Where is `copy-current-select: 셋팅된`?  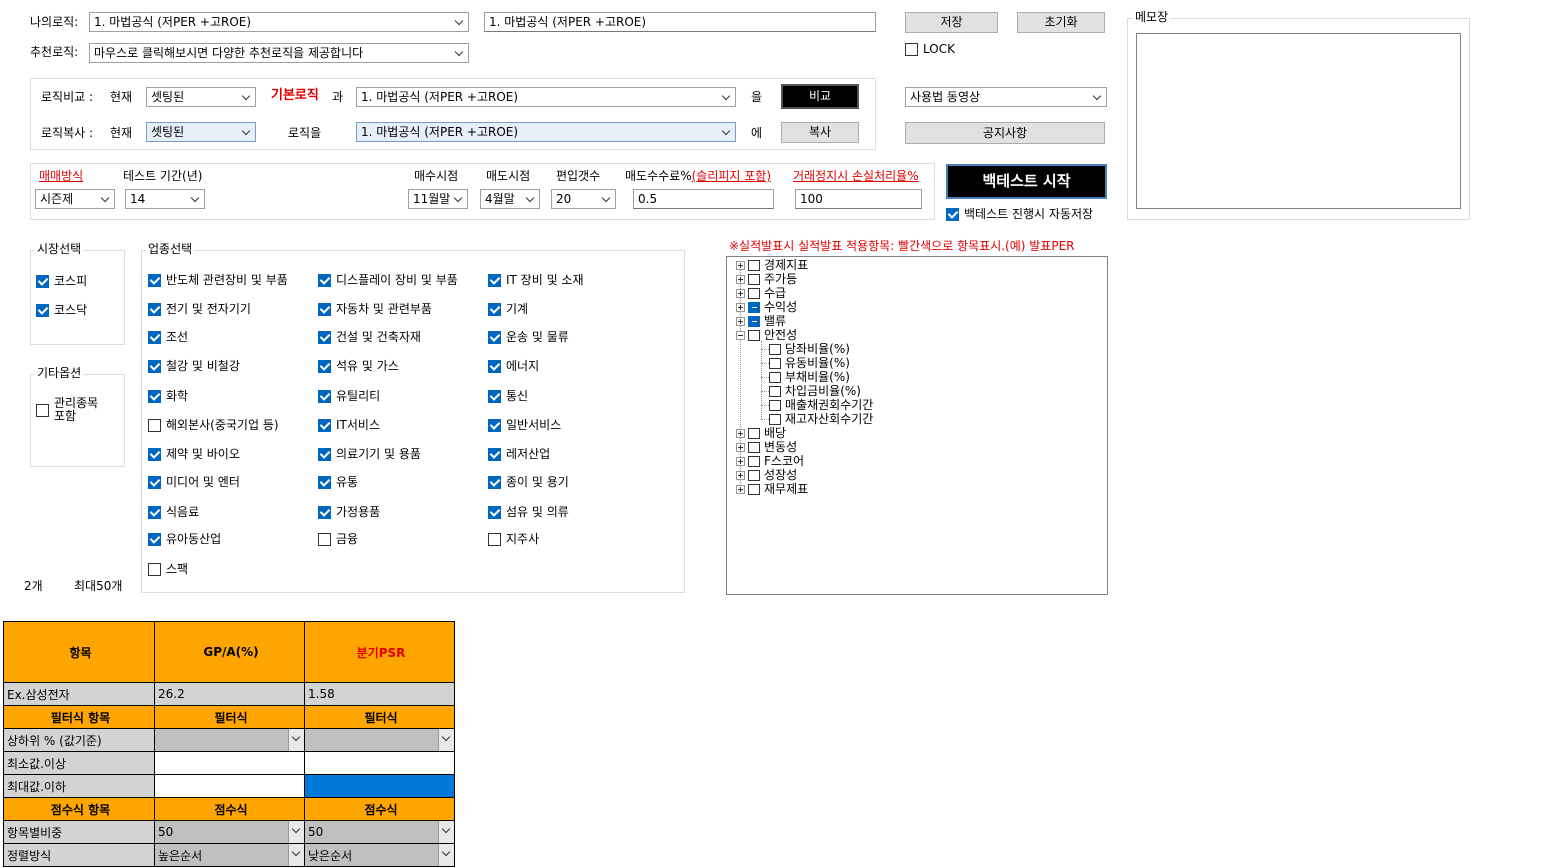
copy-current-select: 셋팅된 is located at coordinates (201, 132).